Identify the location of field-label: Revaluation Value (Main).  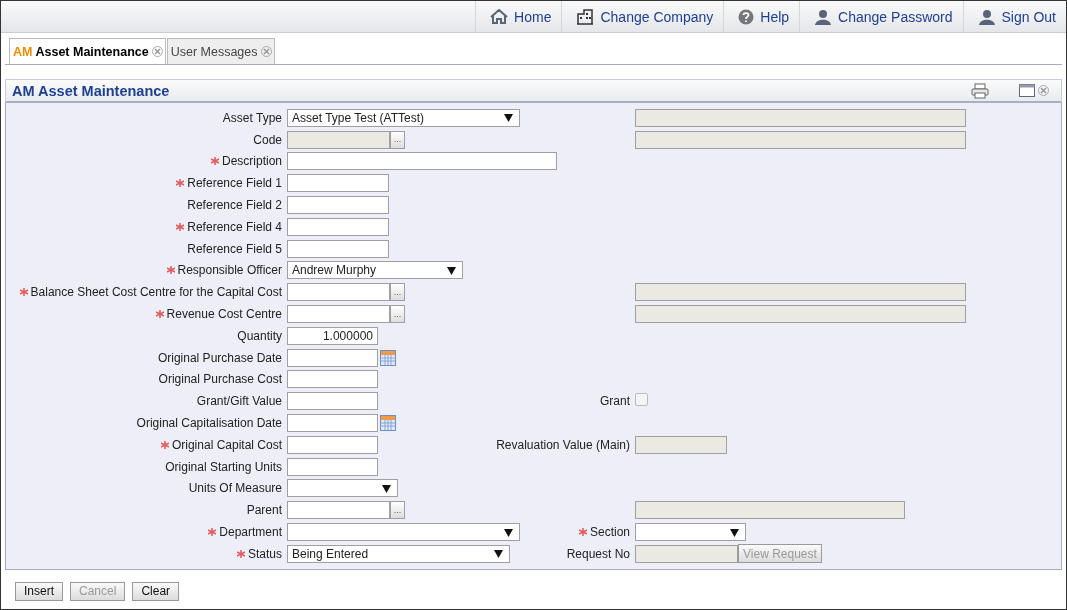
(563, 444).